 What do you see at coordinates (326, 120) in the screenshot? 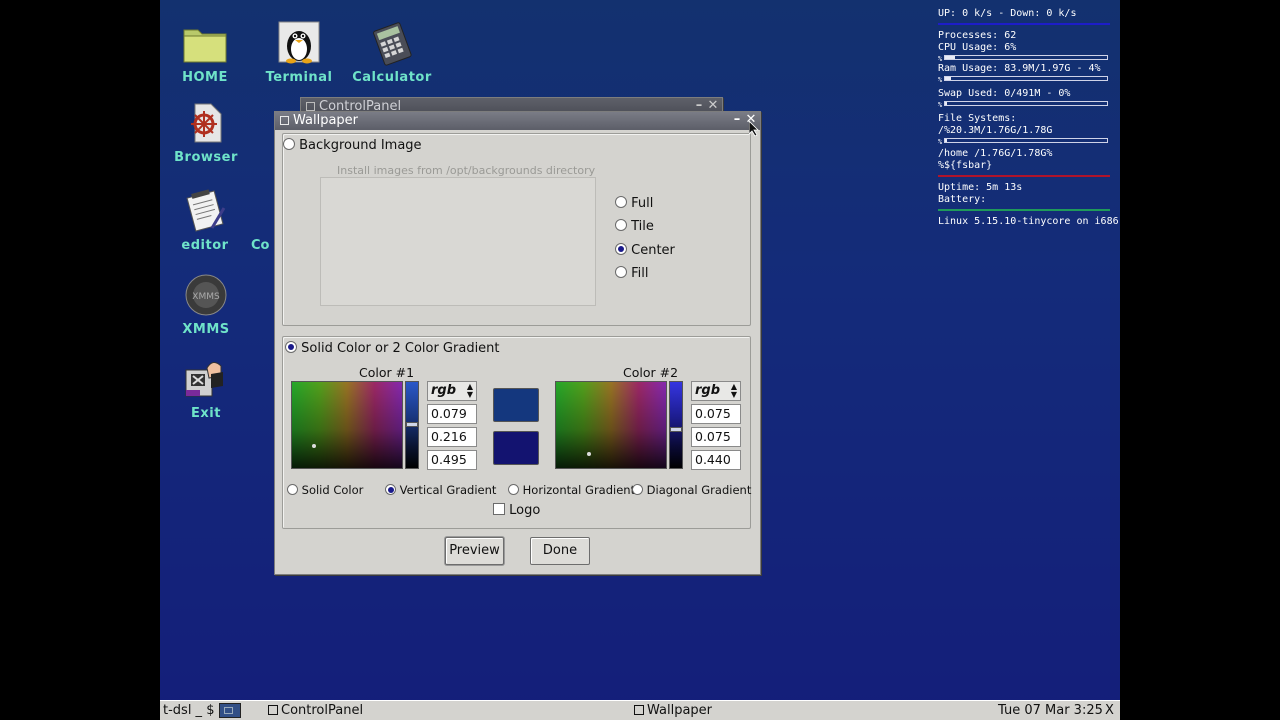
I see `wallpaper-title: Wallpaper` at bounding box center [326, 120].